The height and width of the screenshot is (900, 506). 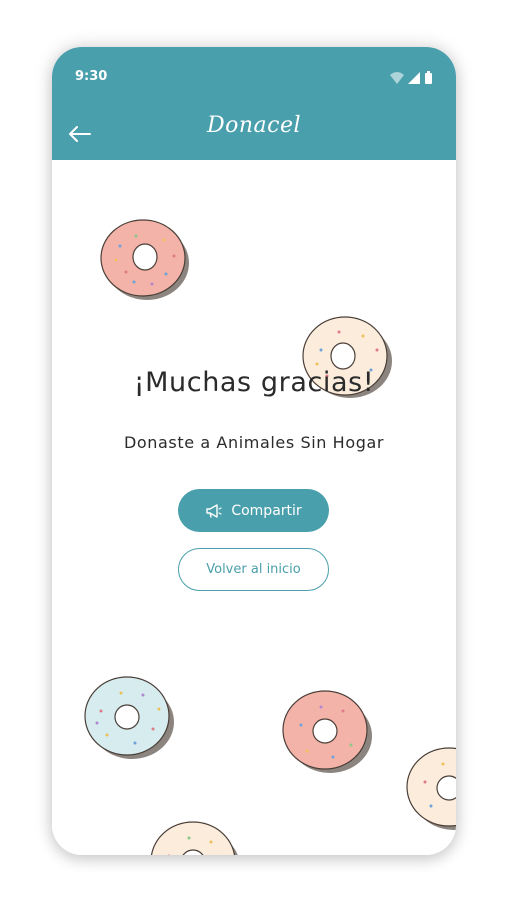 I want to click on back-to-home-label: Volver al inicio, so click(x=253, y=569).